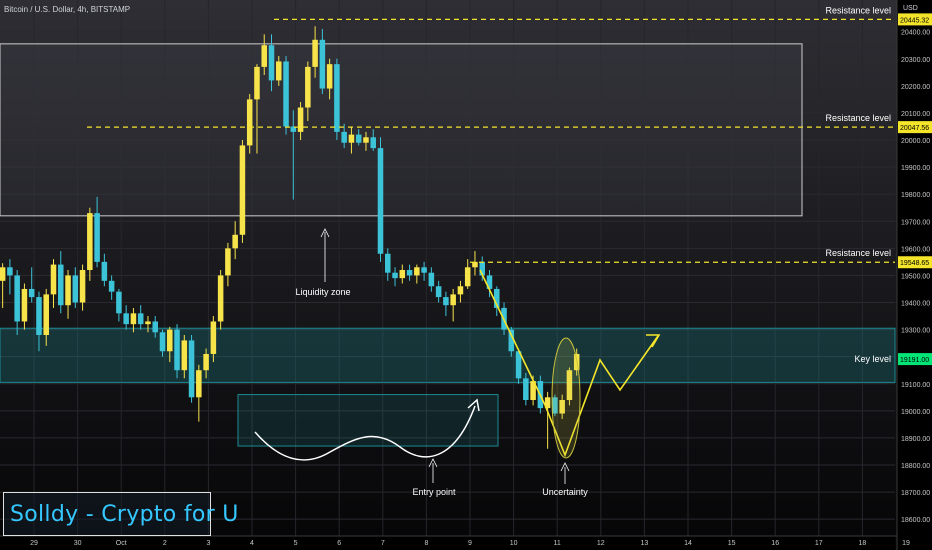 Image resolution: width=932 pixels, height=550 pixels. I want to click on time-tick-label: 4, so click(252, 543).